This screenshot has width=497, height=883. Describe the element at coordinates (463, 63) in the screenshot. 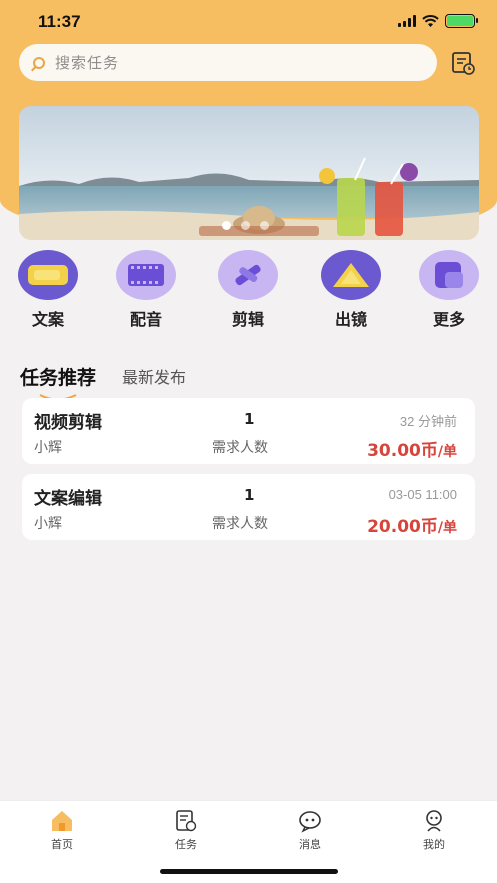

I see `calendar-icon` at that location.